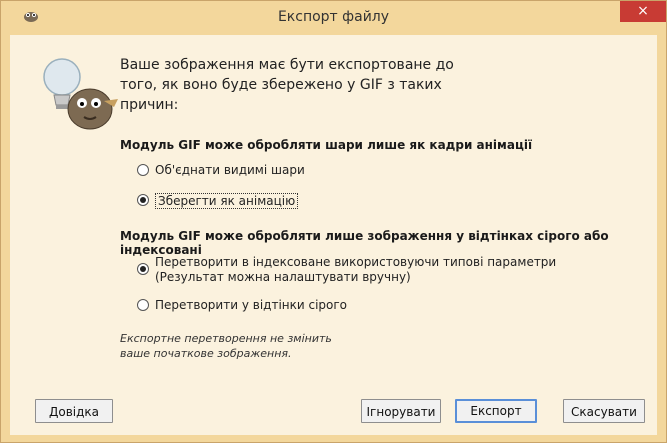  What do you see at coordinates (74, 411) in the screenshot?
I see `help-button: Довідка` at bounding box center [74, 411].